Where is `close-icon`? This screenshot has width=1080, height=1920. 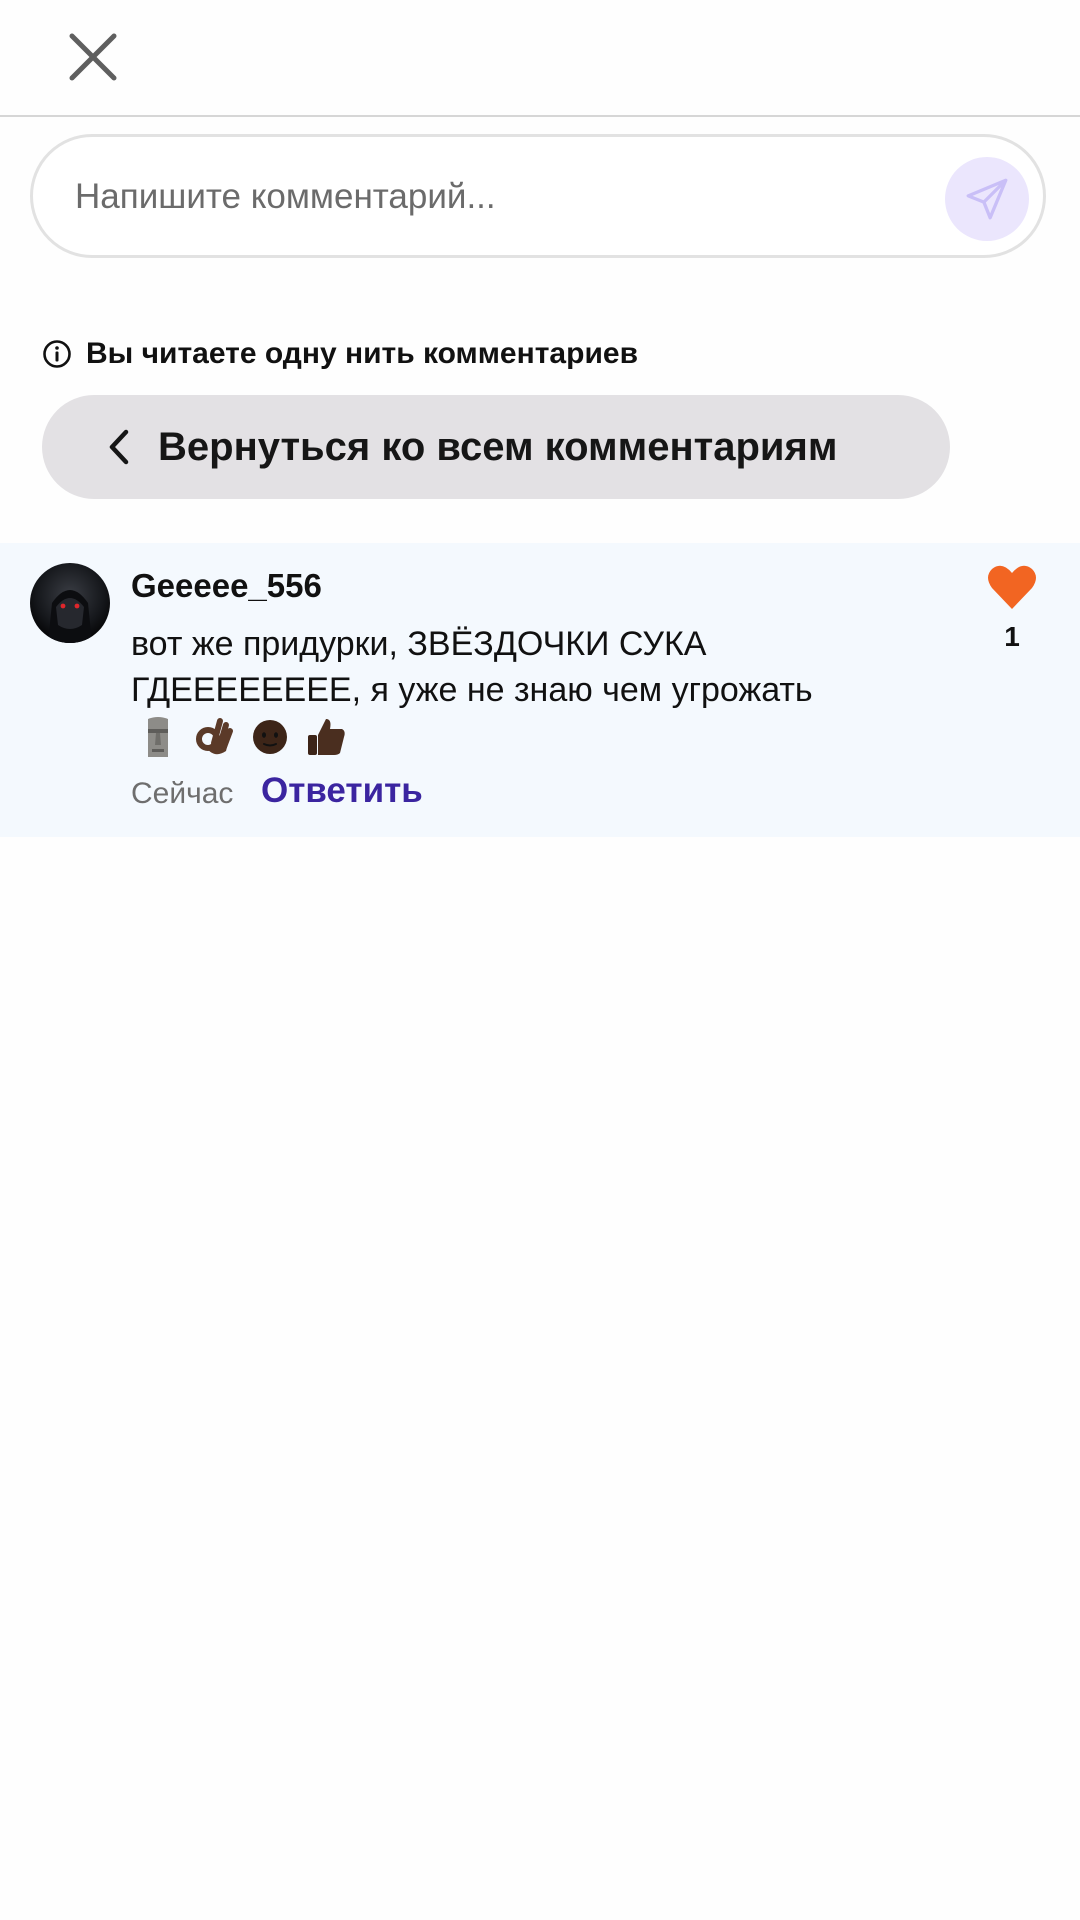 close-icon is located at coordinates (93, 57).